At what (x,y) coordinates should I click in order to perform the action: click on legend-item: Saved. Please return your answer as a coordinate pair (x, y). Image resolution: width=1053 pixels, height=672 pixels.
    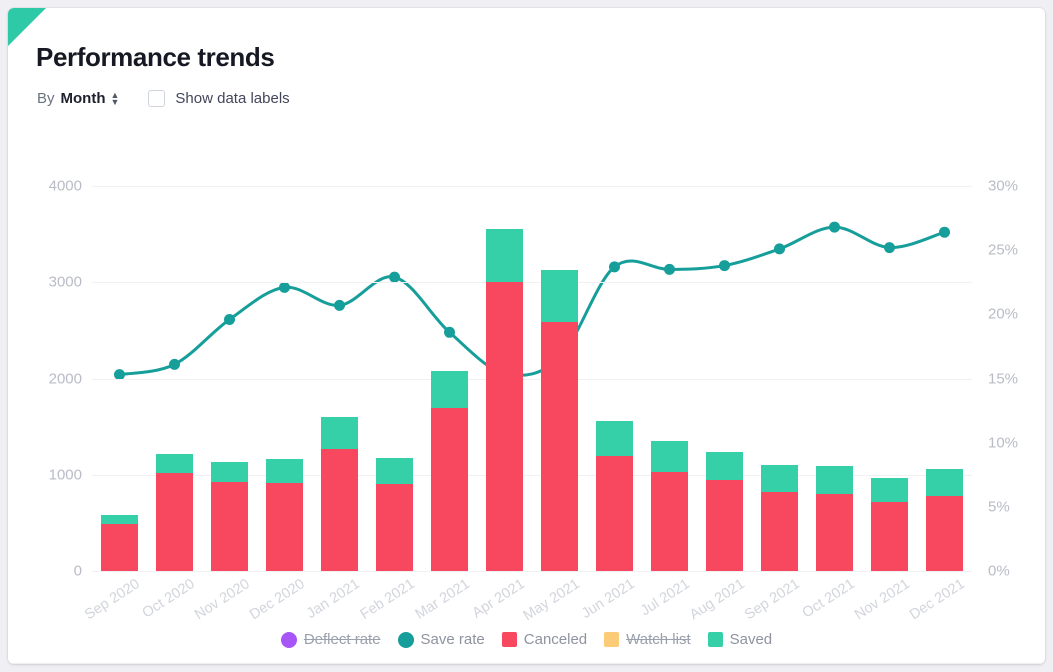
    Looking at the image, I should click on (740, 639).